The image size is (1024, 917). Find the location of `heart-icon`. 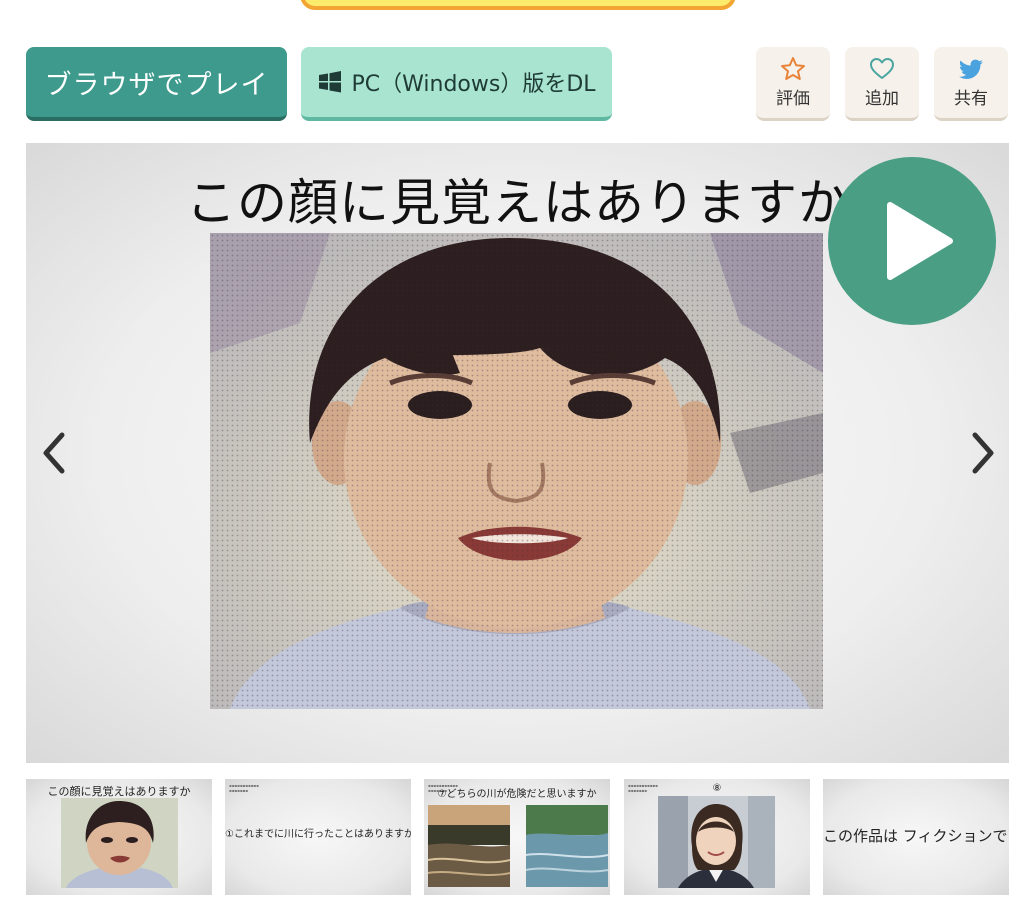

heart-icon is located at coordinates (882, 68).